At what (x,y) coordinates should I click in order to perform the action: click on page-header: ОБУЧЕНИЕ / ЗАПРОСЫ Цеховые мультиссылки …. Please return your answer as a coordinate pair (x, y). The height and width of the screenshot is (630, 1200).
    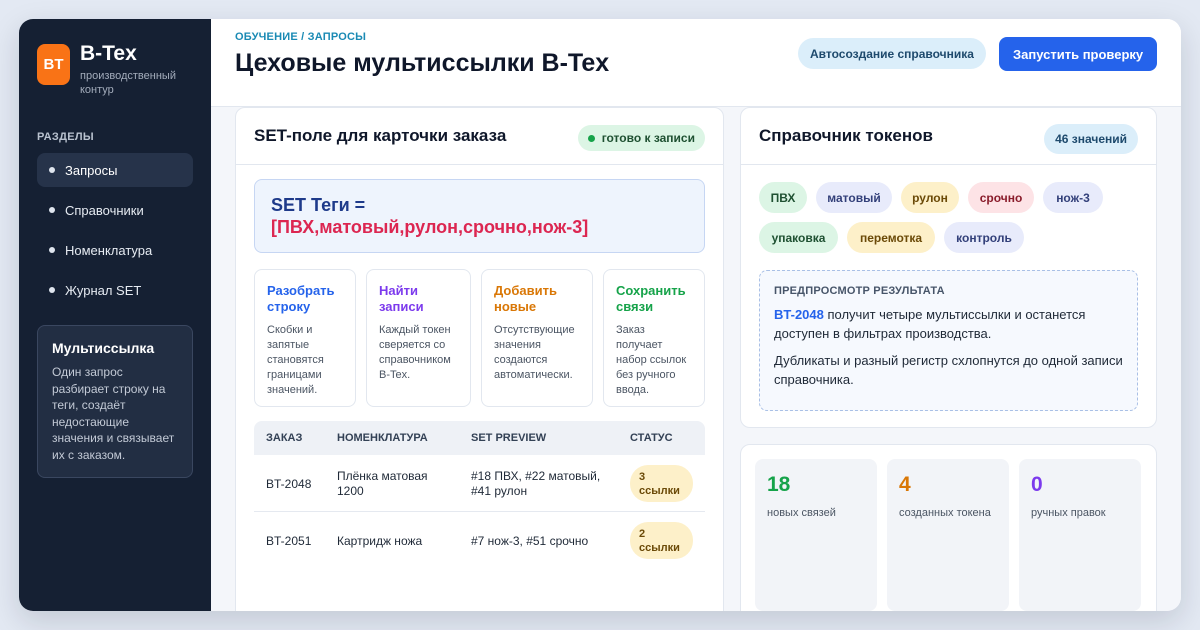
    Looking at the image, I should click on (696, 63).